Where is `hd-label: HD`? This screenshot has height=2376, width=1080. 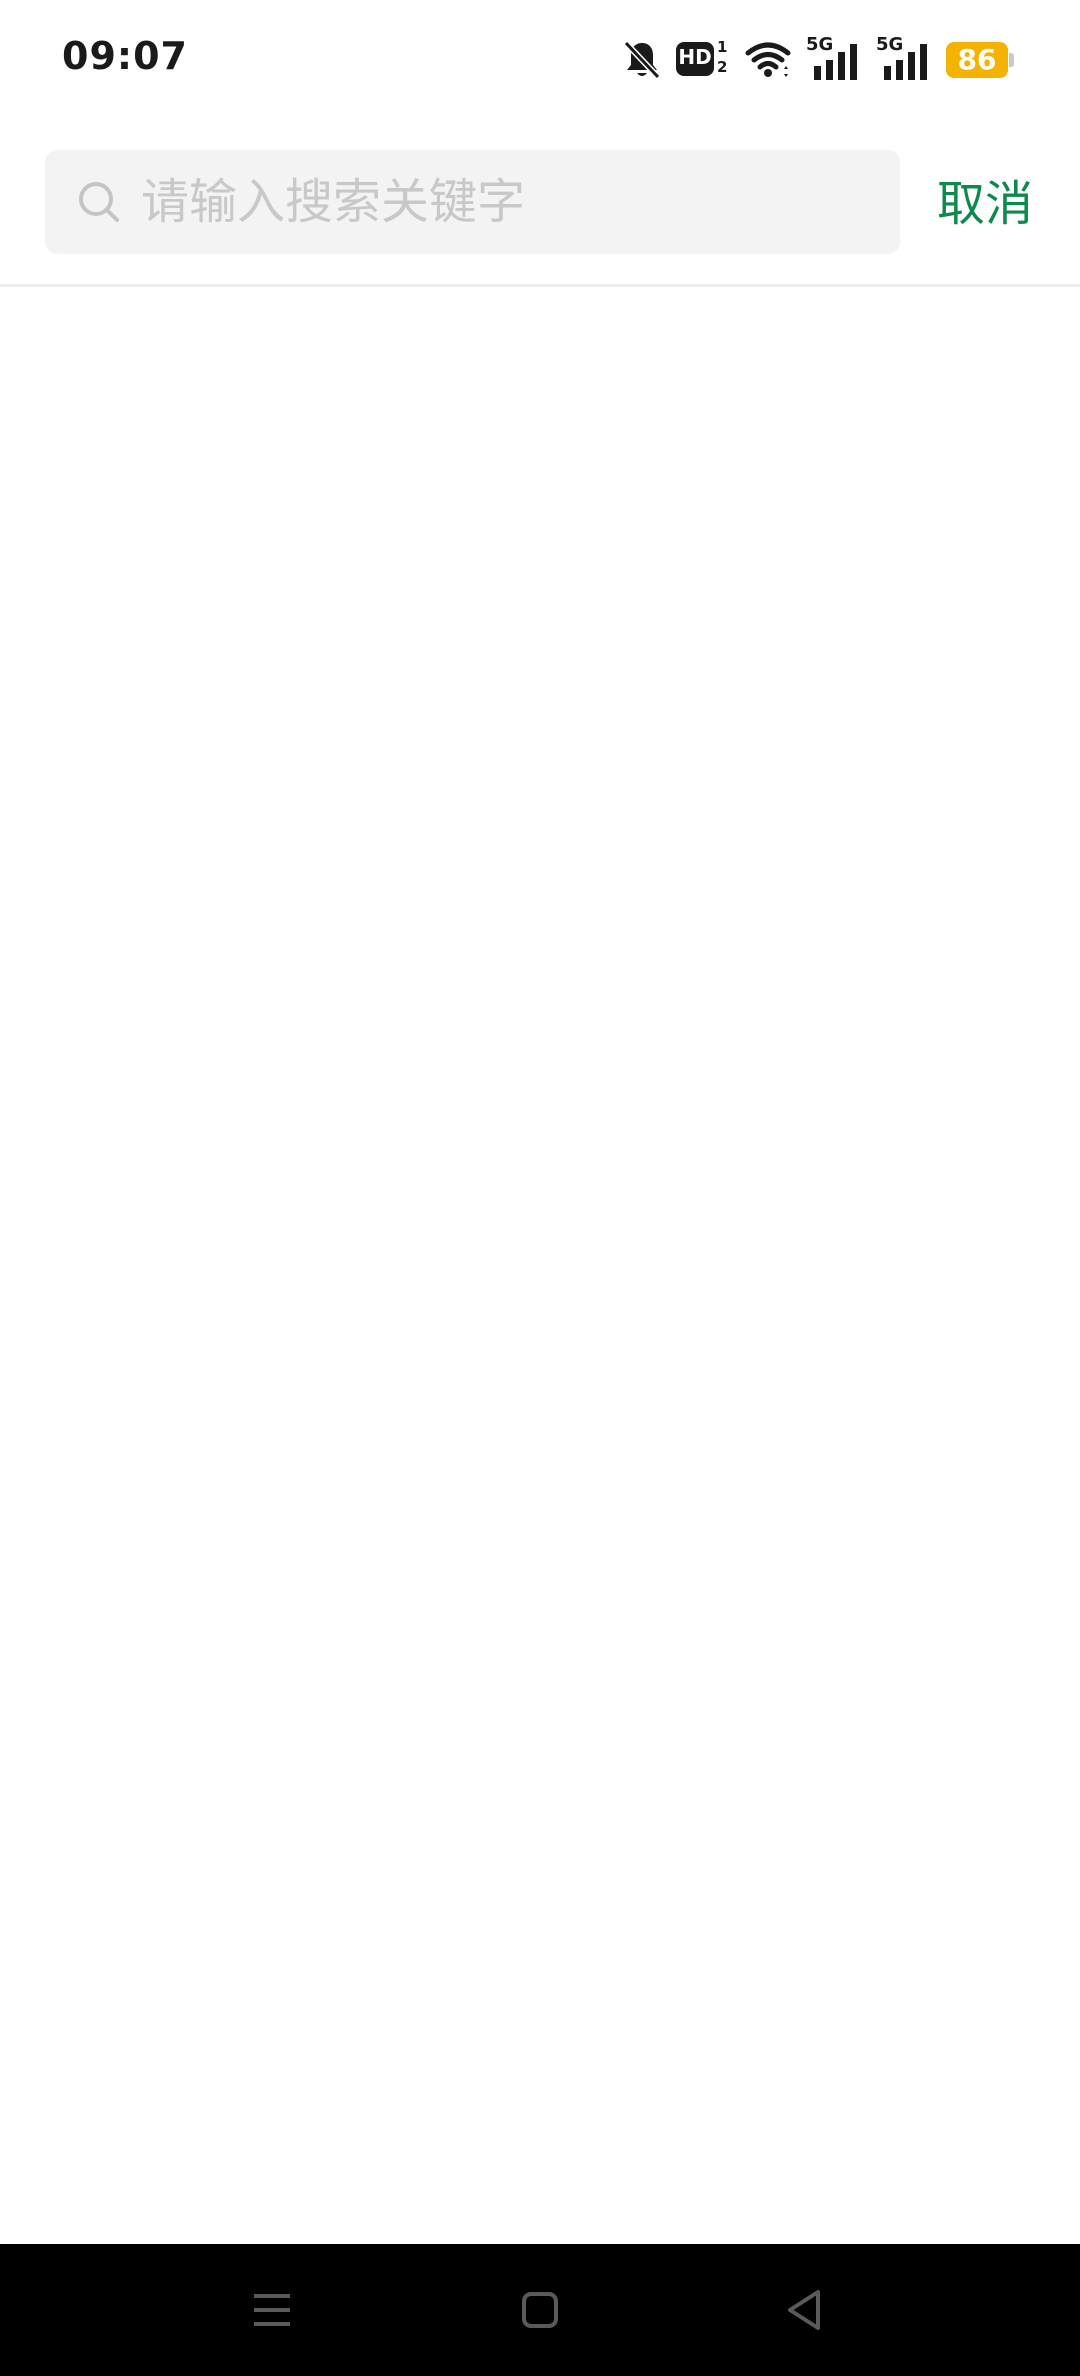 hd-label: HD is located at coordinates (695, 57).